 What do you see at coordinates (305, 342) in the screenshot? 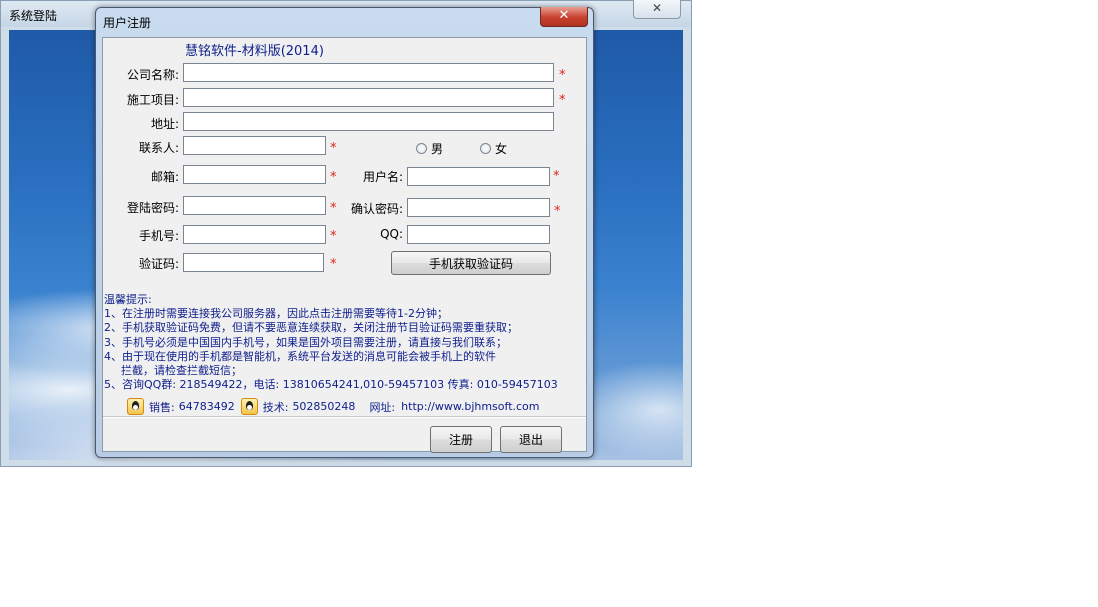
I see `tips-line: 3、手机号必须是中国国内手机号，如果是国外项目需要注册，请直接与我们联系；` at bounding box center [305, 342].